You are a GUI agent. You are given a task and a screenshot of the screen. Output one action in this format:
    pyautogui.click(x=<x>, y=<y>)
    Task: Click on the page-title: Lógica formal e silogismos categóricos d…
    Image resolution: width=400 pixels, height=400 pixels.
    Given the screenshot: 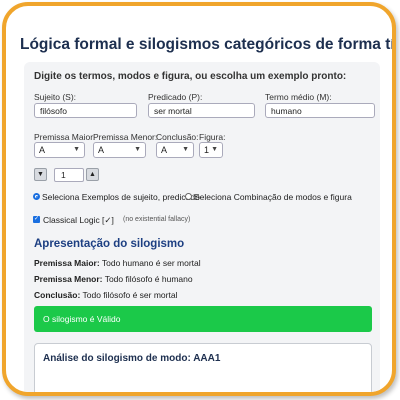 What is the action you would take?
    pyautogui.click(x=207, y=44)
    